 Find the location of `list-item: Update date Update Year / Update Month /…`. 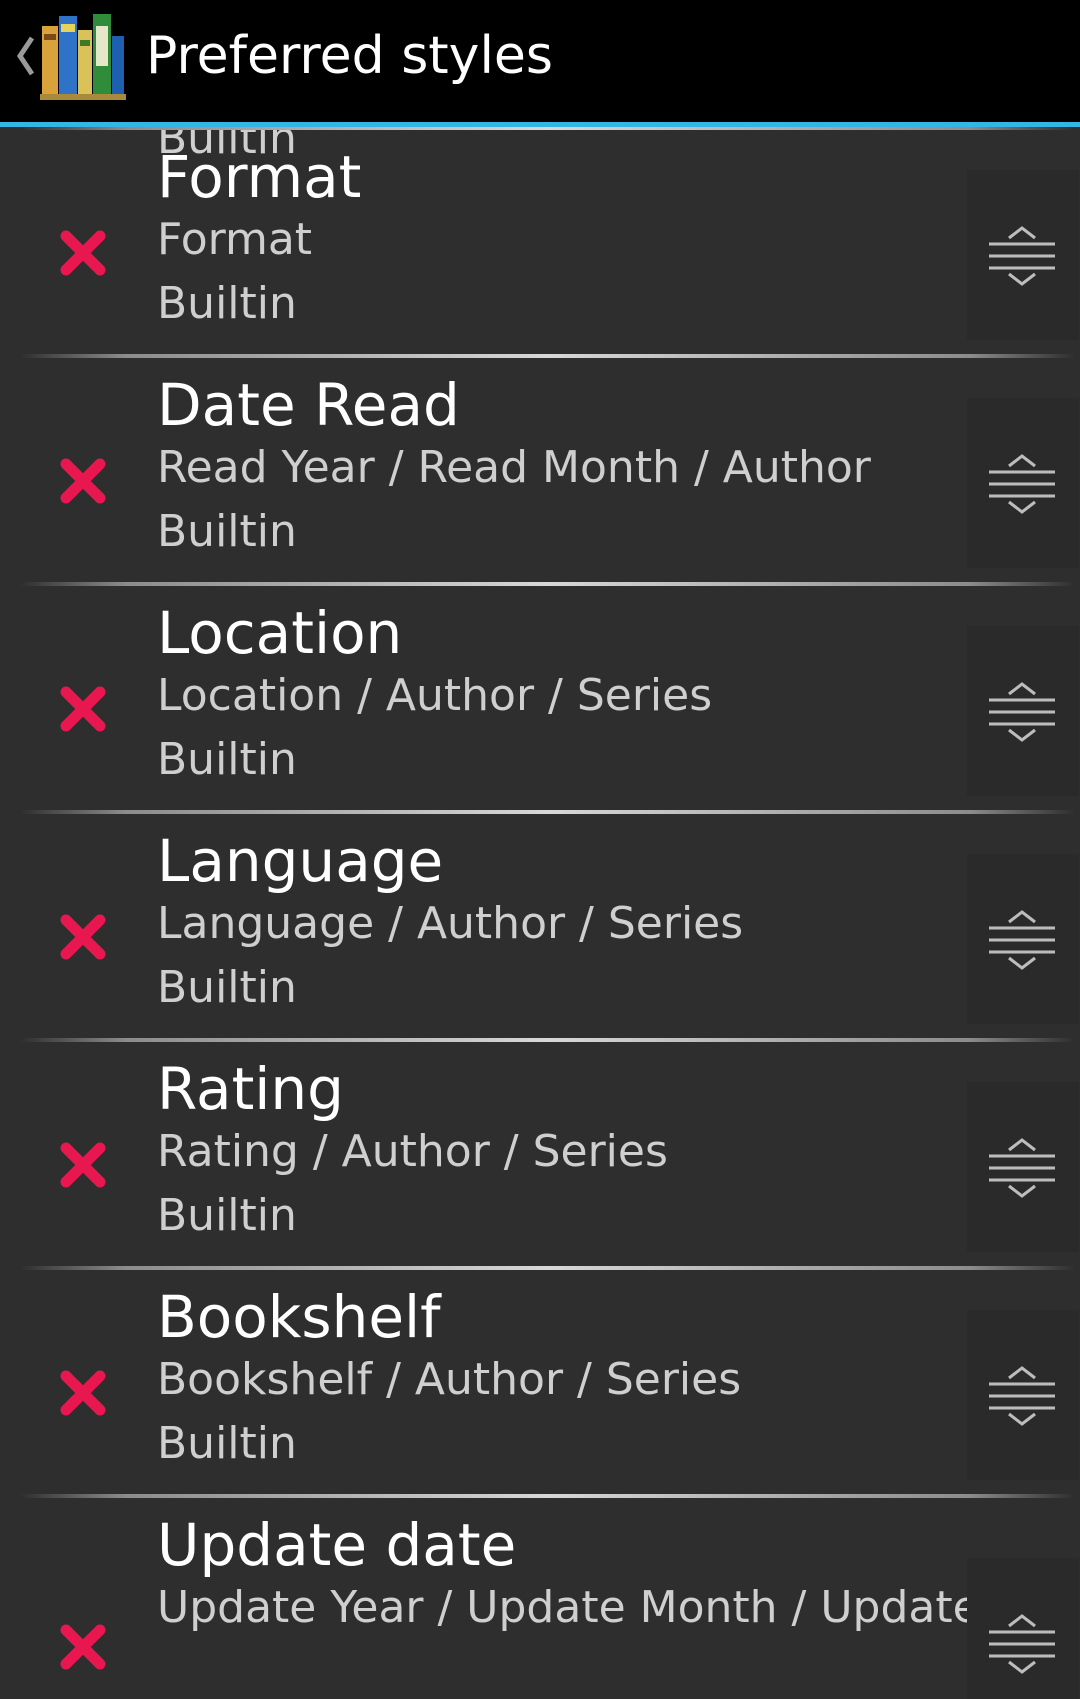

list-item: Update date Update Year / Update Month /… is located at coordinates (540, 1598).